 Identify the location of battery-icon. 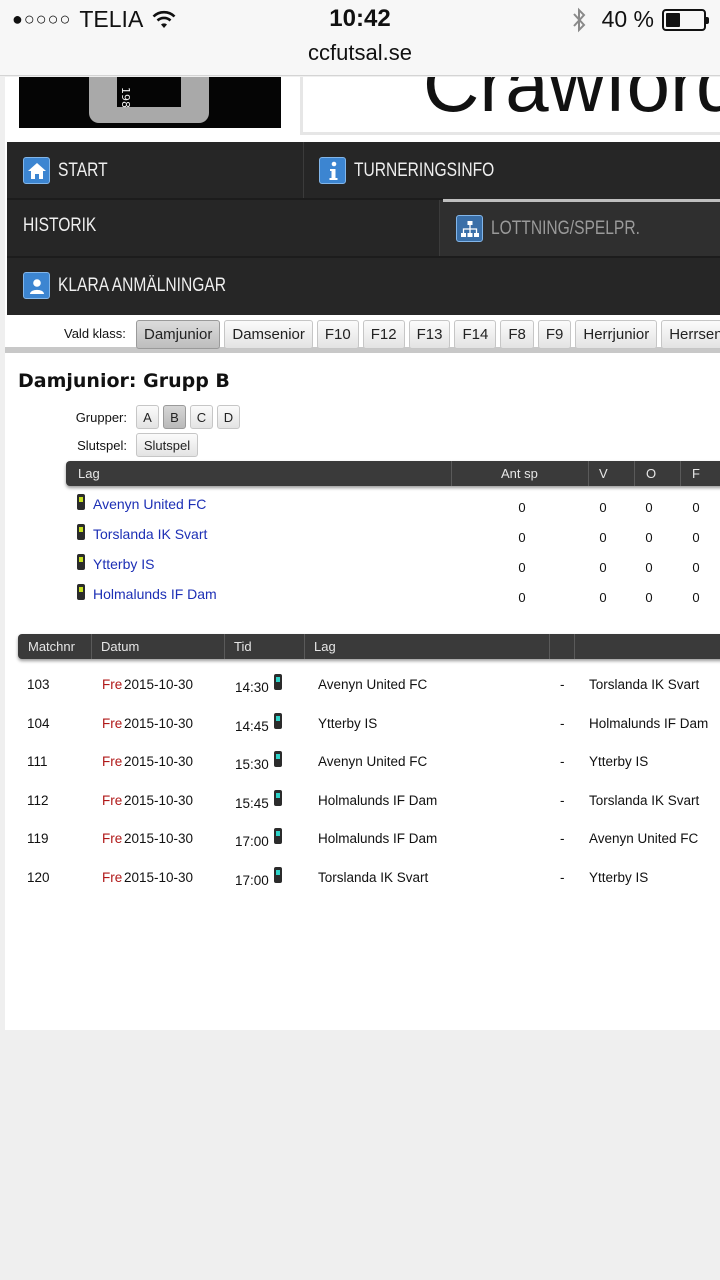
(685, 19).